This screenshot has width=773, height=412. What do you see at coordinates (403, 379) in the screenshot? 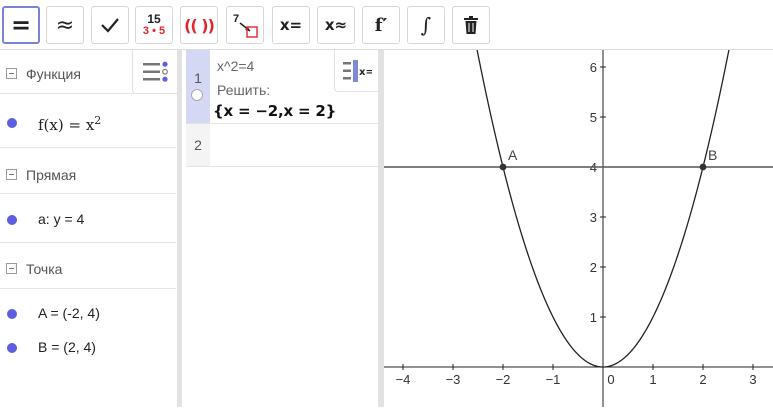
I see `x-tick-label: −4` at bounding box center [403, 379].